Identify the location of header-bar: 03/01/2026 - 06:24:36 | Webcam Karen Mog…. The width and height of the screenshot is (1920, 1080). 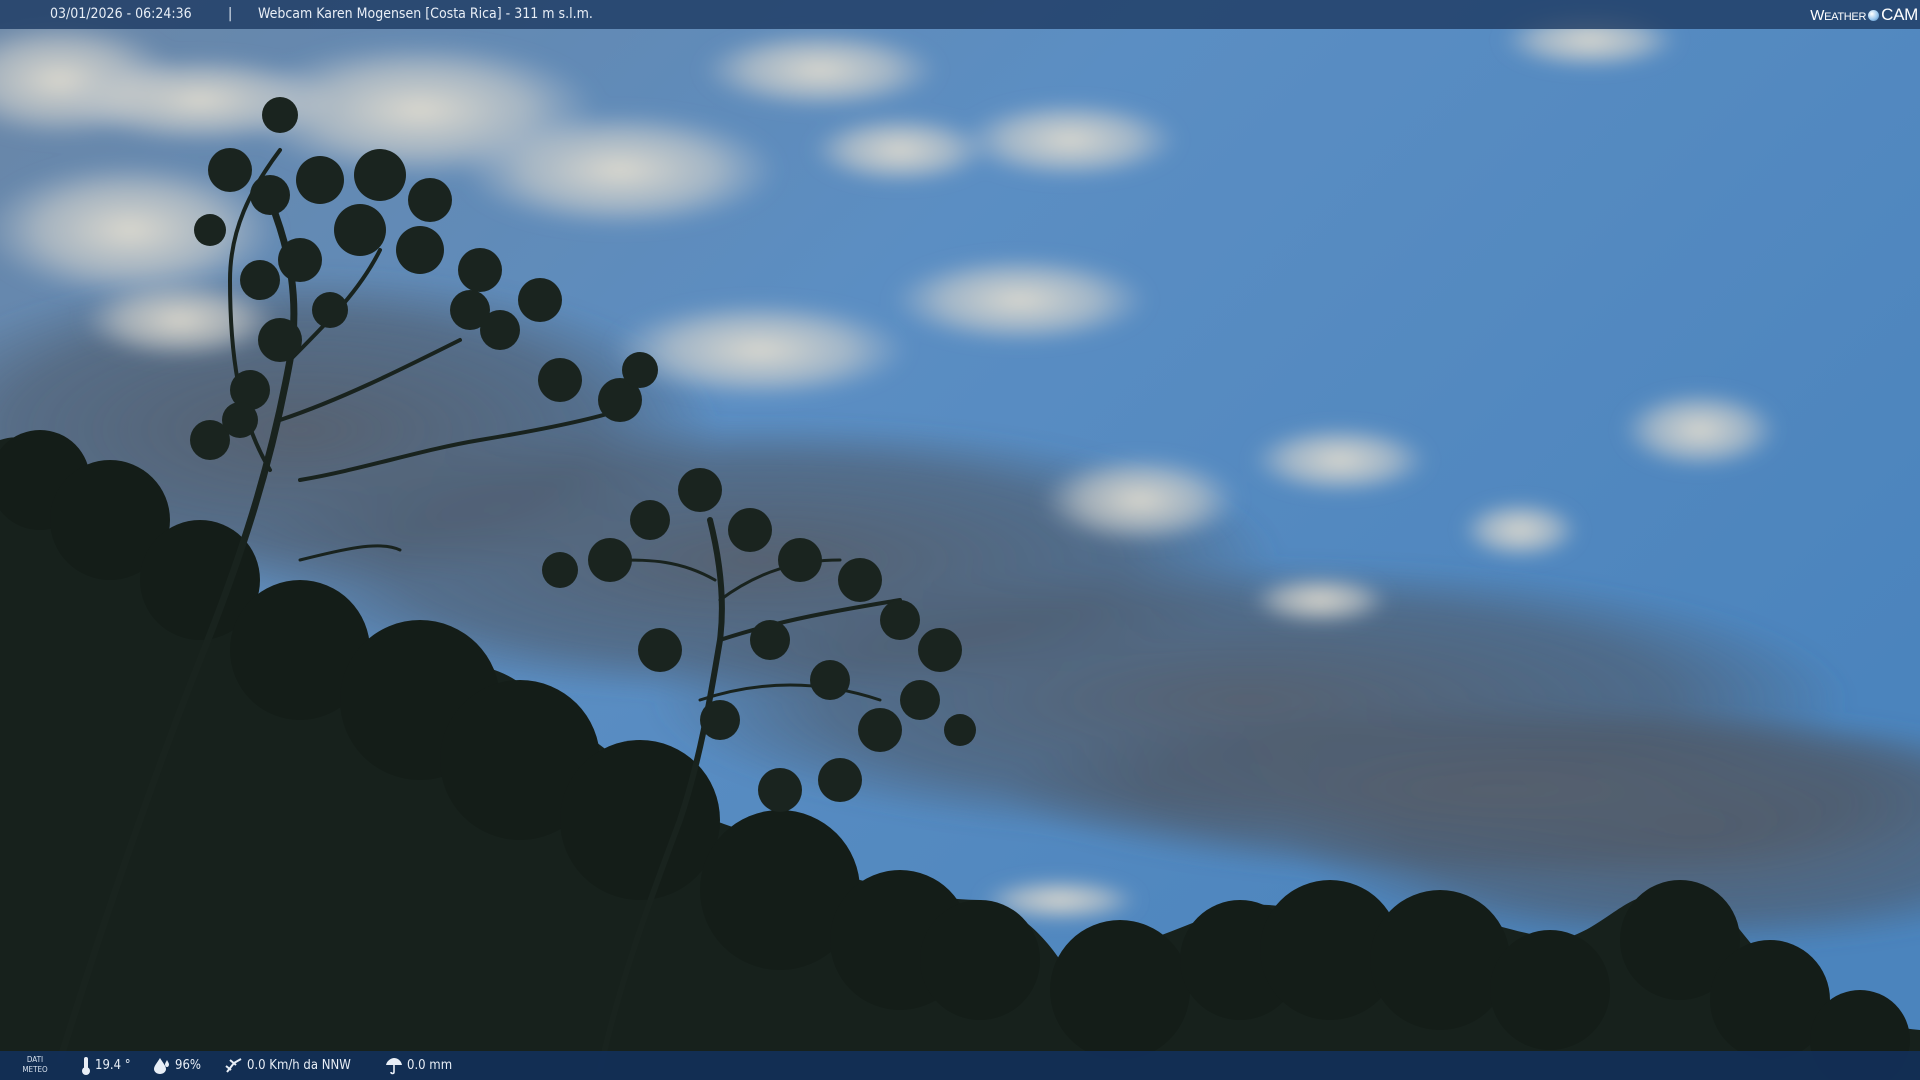
(960, 14).